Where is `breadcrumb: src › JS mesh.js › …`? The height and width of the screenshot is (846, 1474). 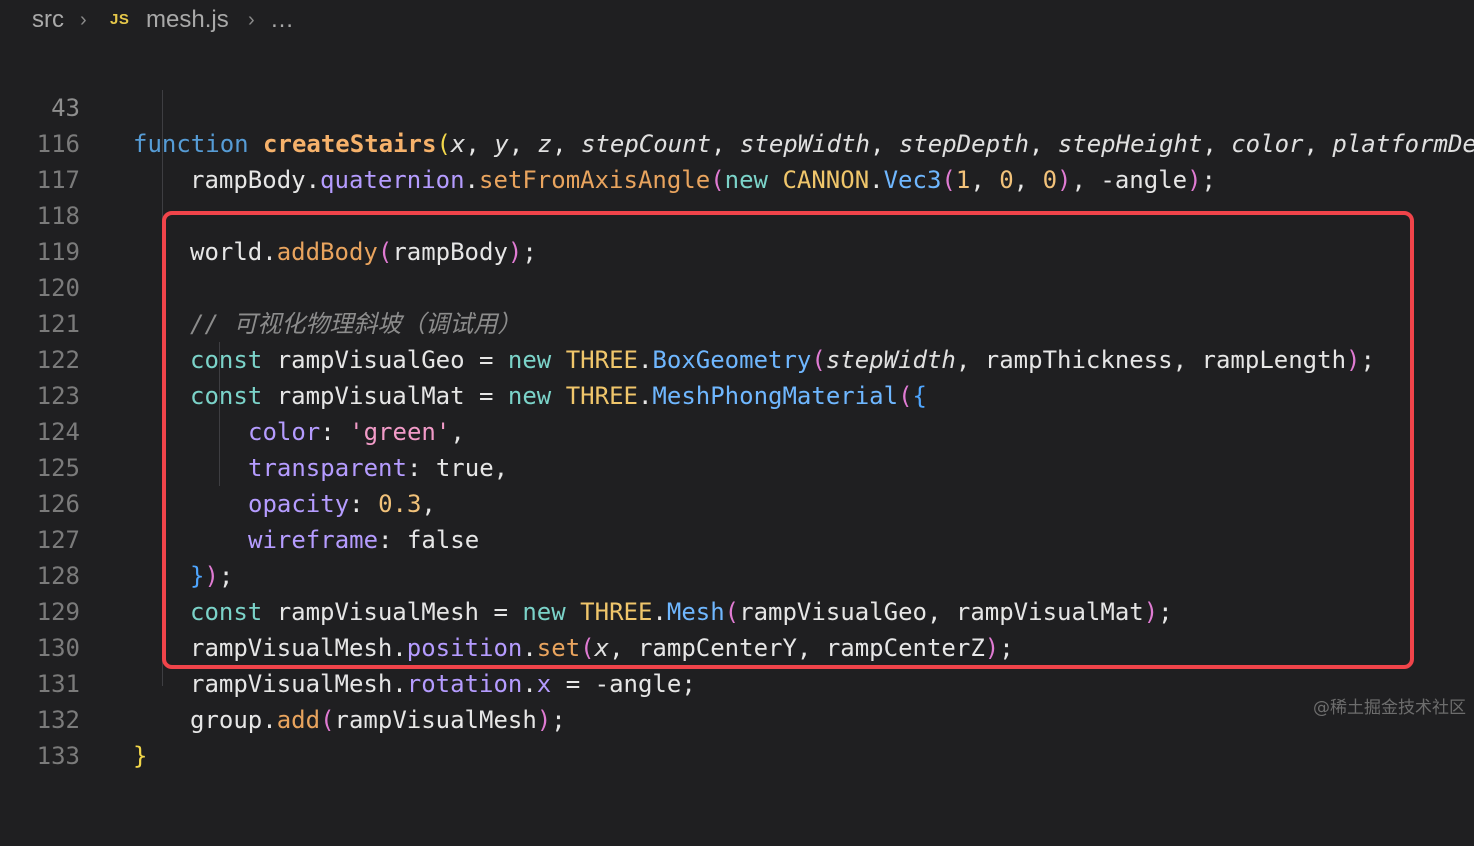
breadcrumb: src › JS mesh.js › … is located at coordinates (737, 23).